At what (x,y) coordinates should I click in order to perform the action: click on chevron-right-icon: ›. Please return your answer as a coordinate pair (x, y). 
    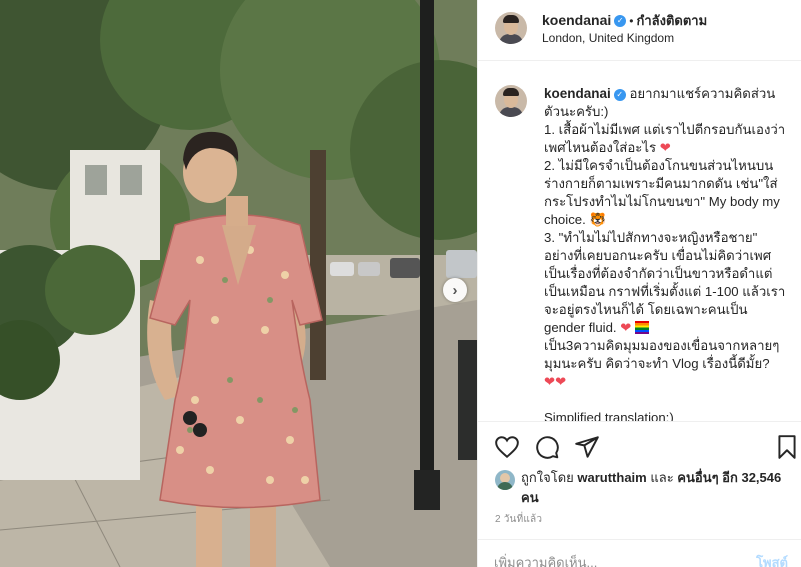
    Looking at the image, I should click on (455, 290).